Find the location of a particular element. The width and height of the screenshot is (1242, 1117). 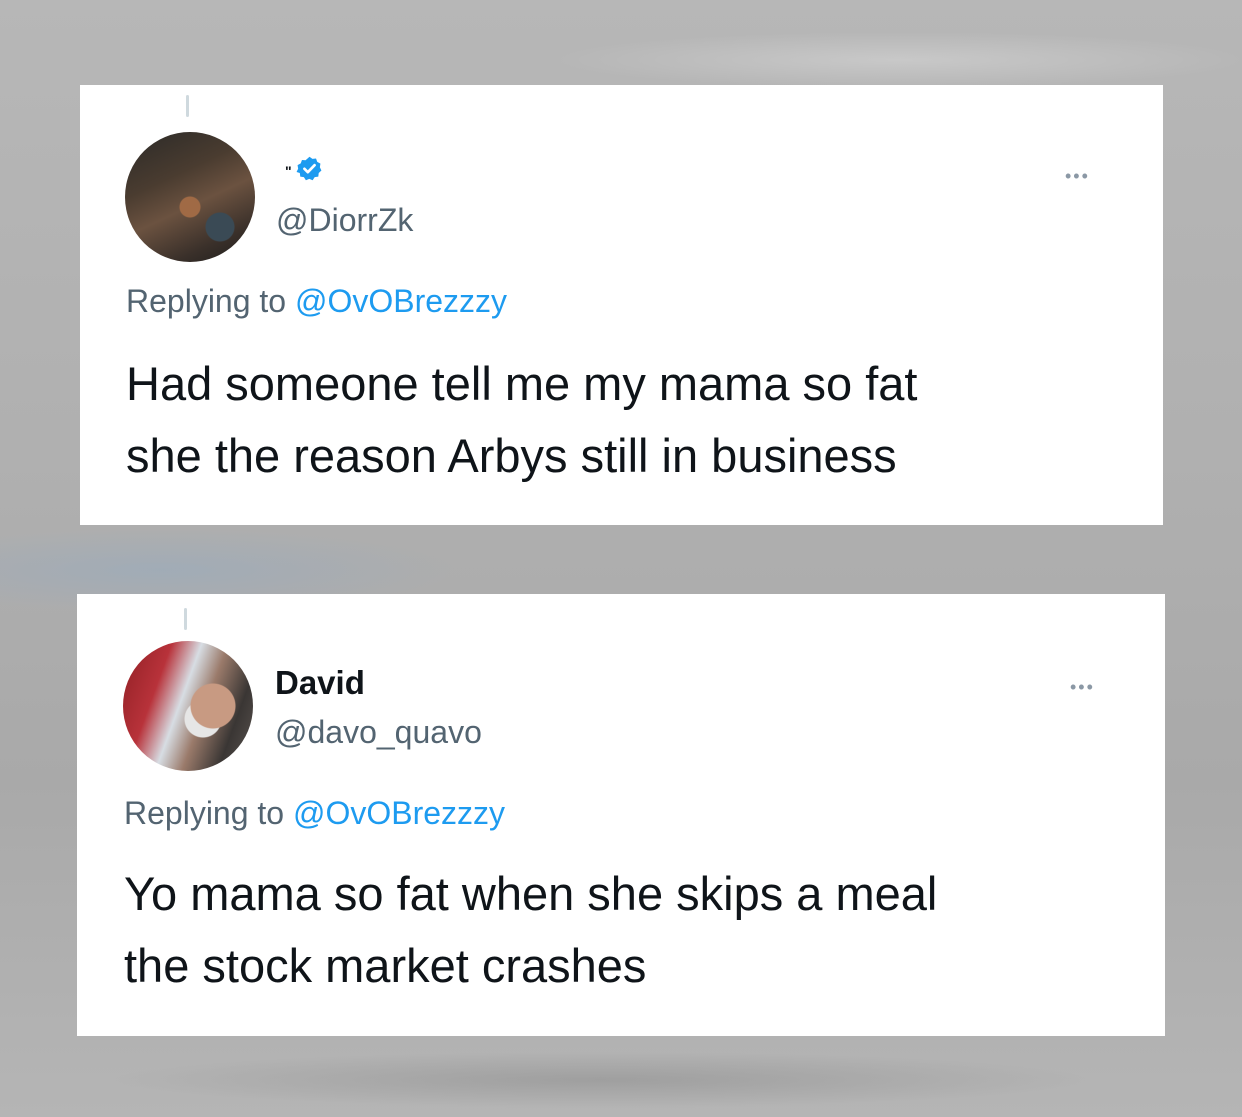

author-handle: @davo_quavo is located at coordinates (378, 732).